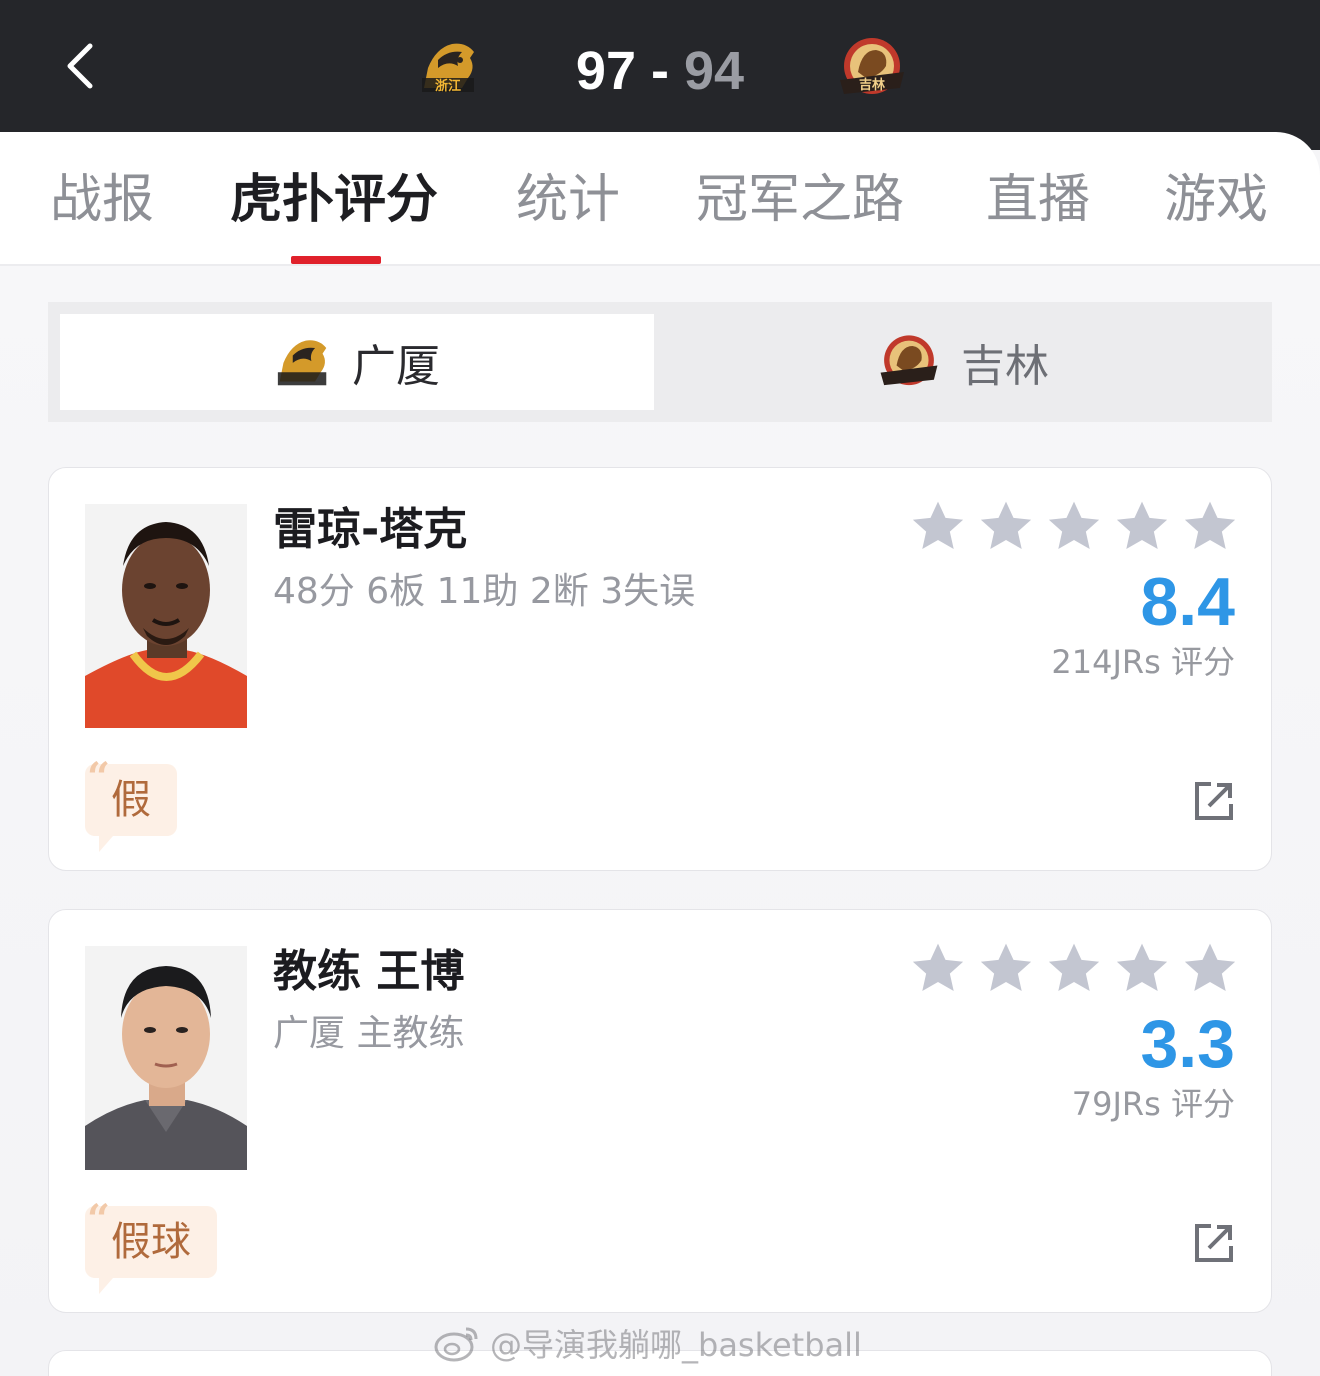  Describe the element at coordinates (909, 360) in the screenshot. I see `jilin-team-logo-icon` at that location.